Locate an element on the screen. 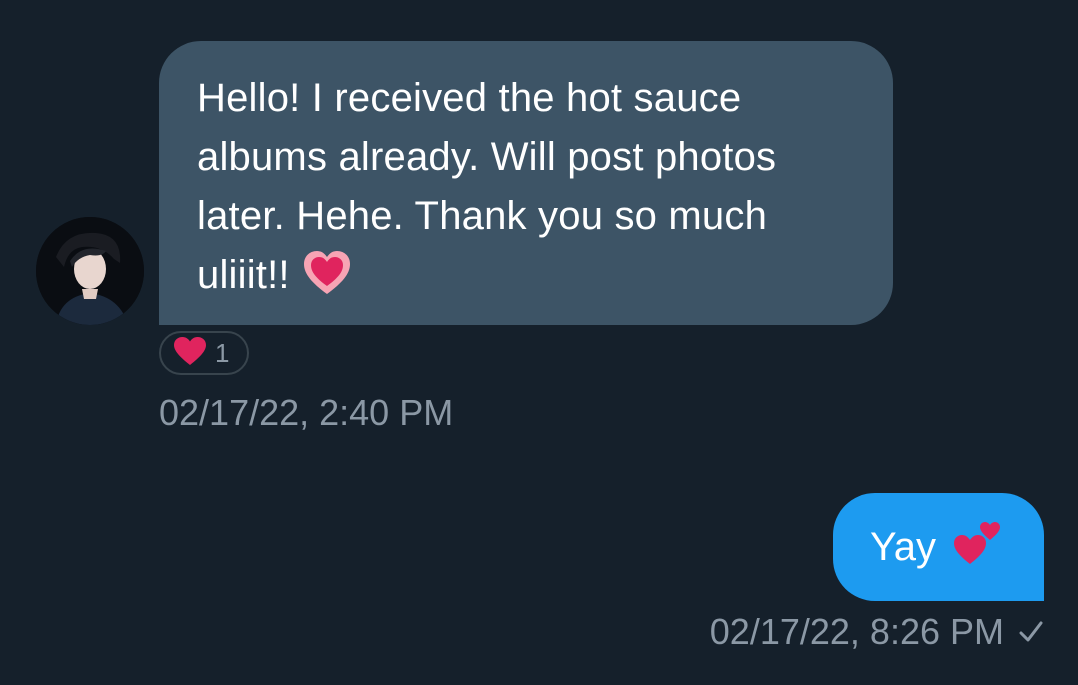 The height and width of the screenshot is (685, 1078). sent-message-bubble: Yay is located at coordinates (938, 547).